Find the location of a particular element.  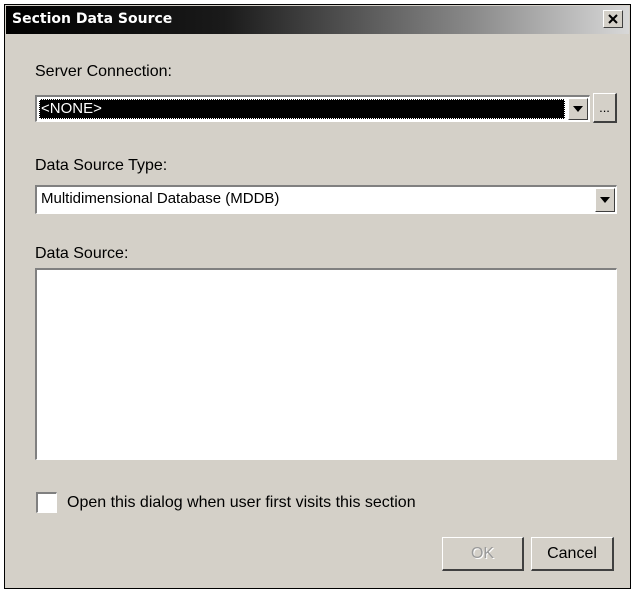

close-button is located at coordinates (613, 19).